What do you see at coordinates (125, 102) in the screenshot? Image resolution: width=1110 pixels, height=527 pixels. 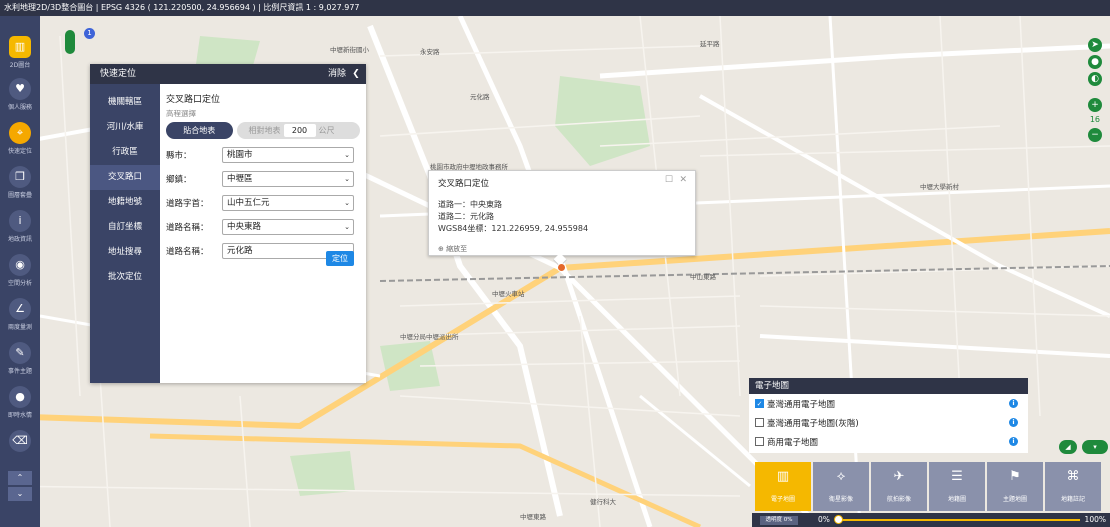 I see `menu-item-agency: 機關轄區` at bounding box center [125, 102].